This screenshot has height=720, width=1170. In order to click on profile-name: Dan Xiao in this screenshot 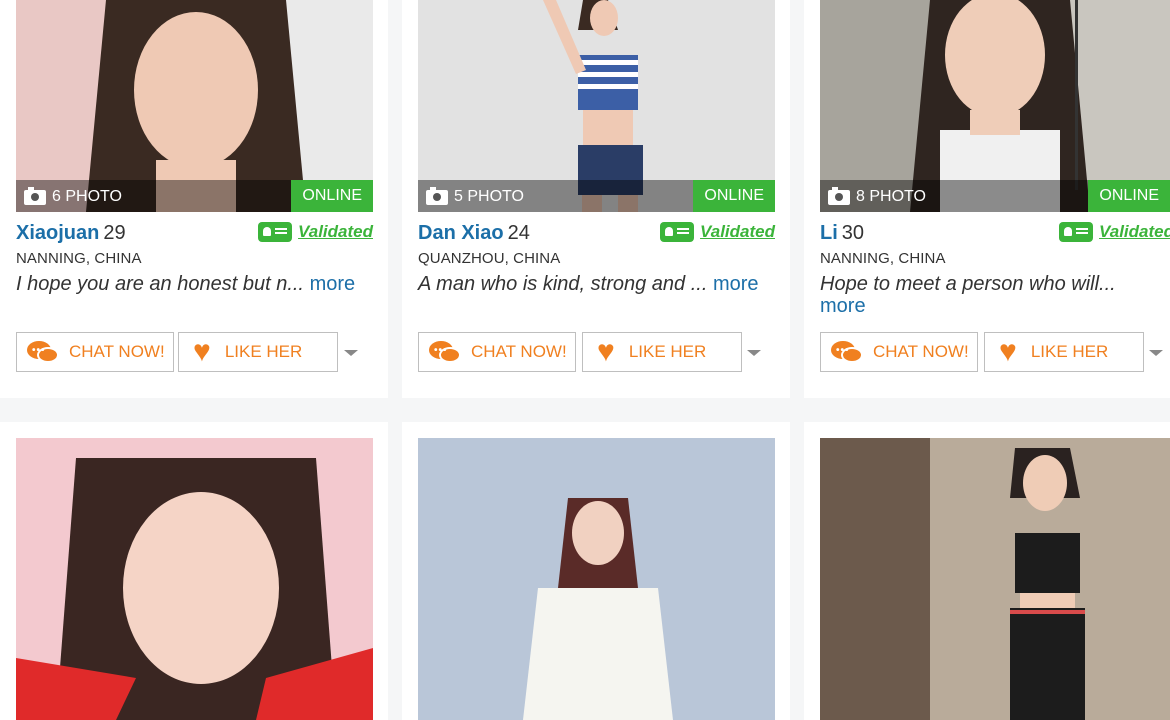, I will do `click(461, 233)`.